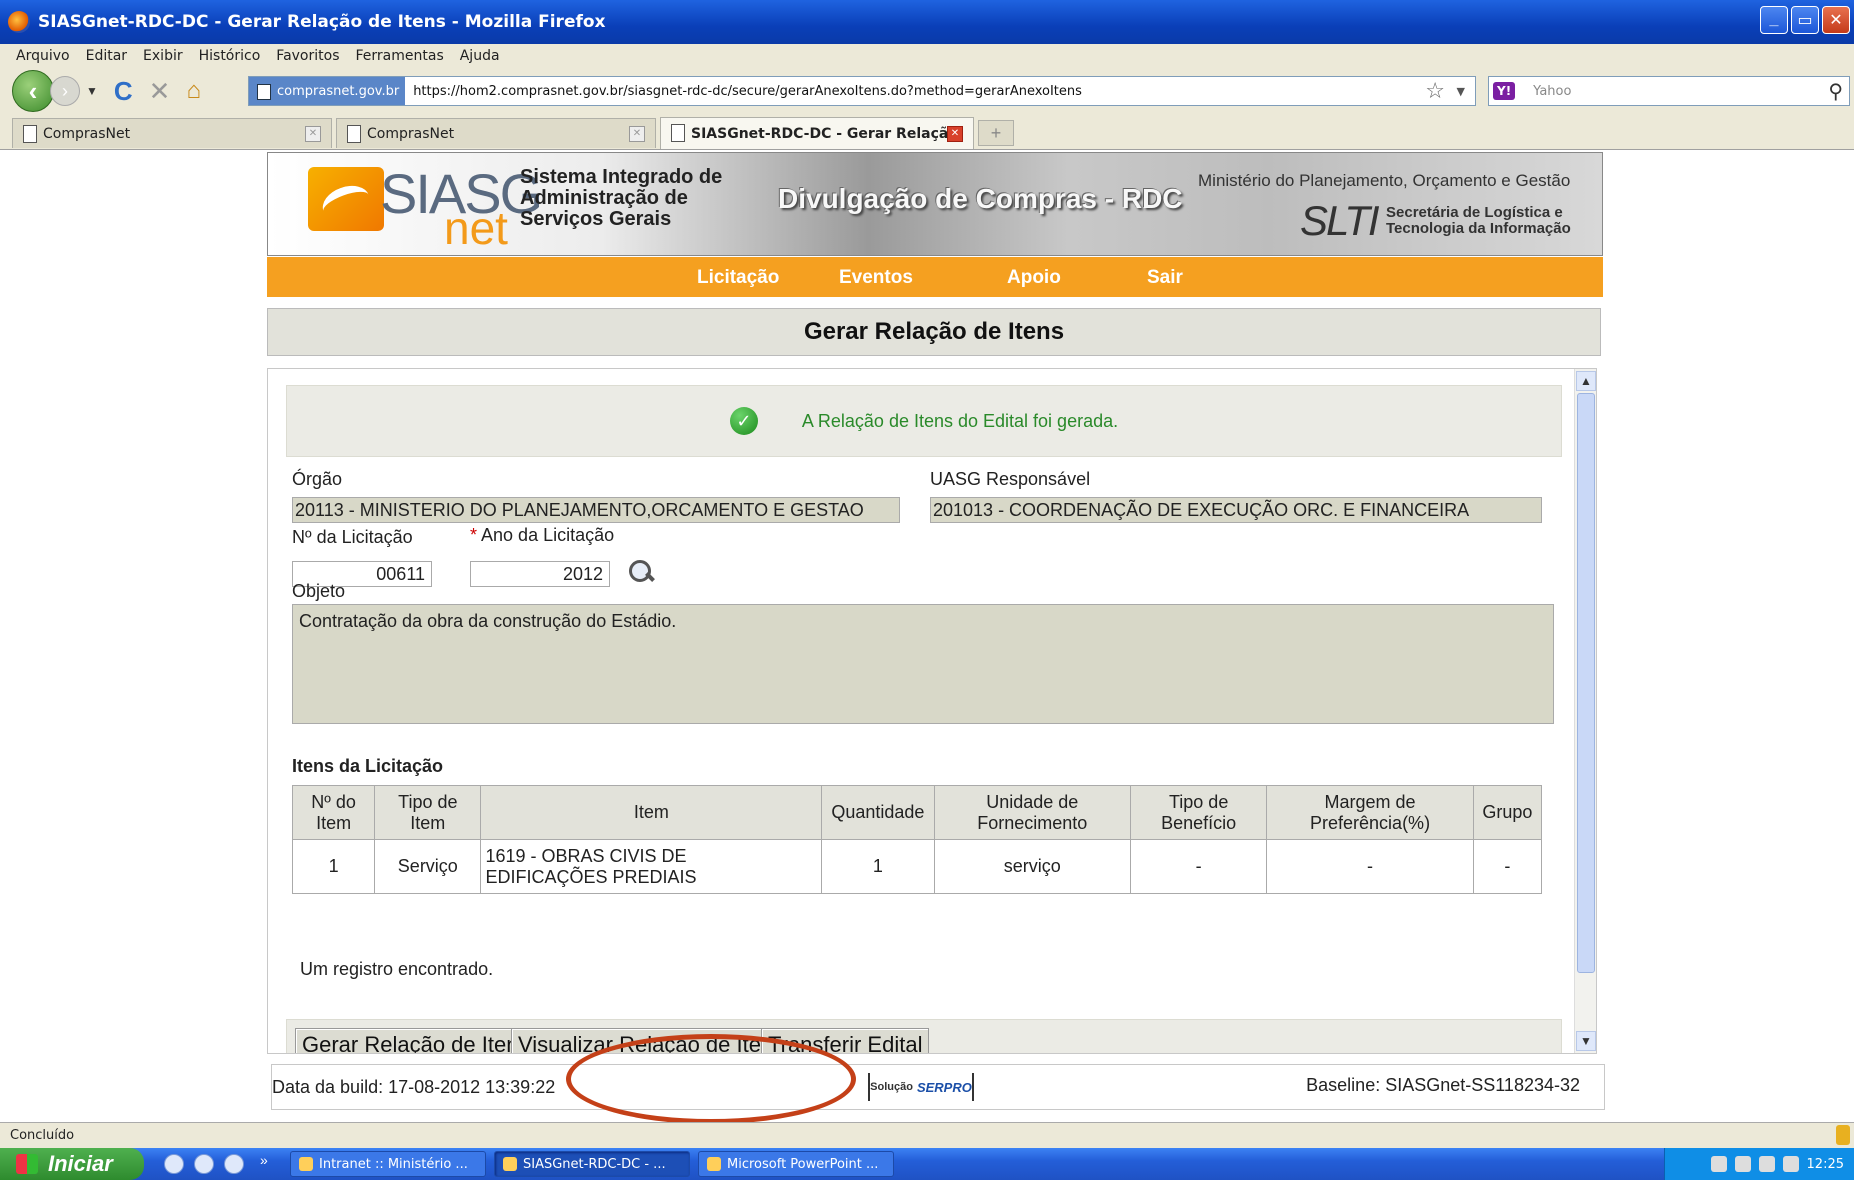 The width and height of the screenshot is (1854, 1180). I want to click on reload-icon: C, so click(123, 91).